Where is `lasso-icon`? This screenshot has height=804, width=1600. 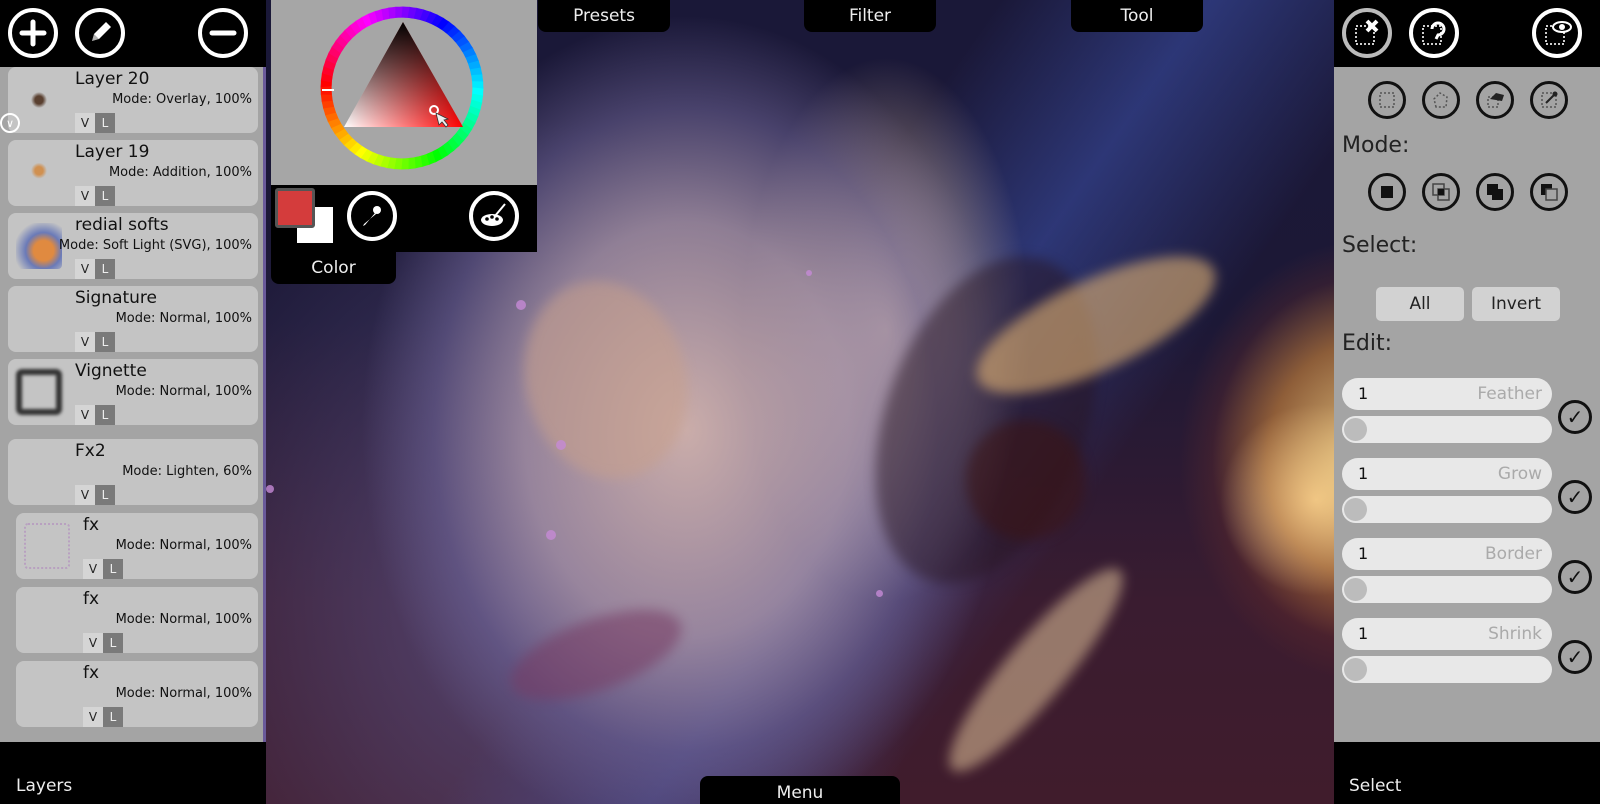
lasso-icon is located at coordinates (1440, 100).